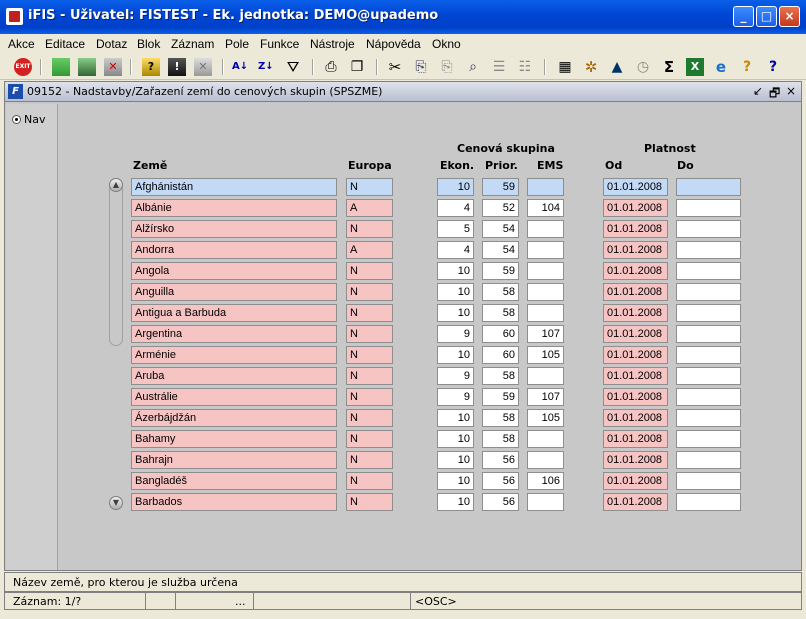 This screenshot has width=806, height=619. Describe the element at coordinates (65, 44) in the screenshot. I see `menu-editace: Editace` at that location.